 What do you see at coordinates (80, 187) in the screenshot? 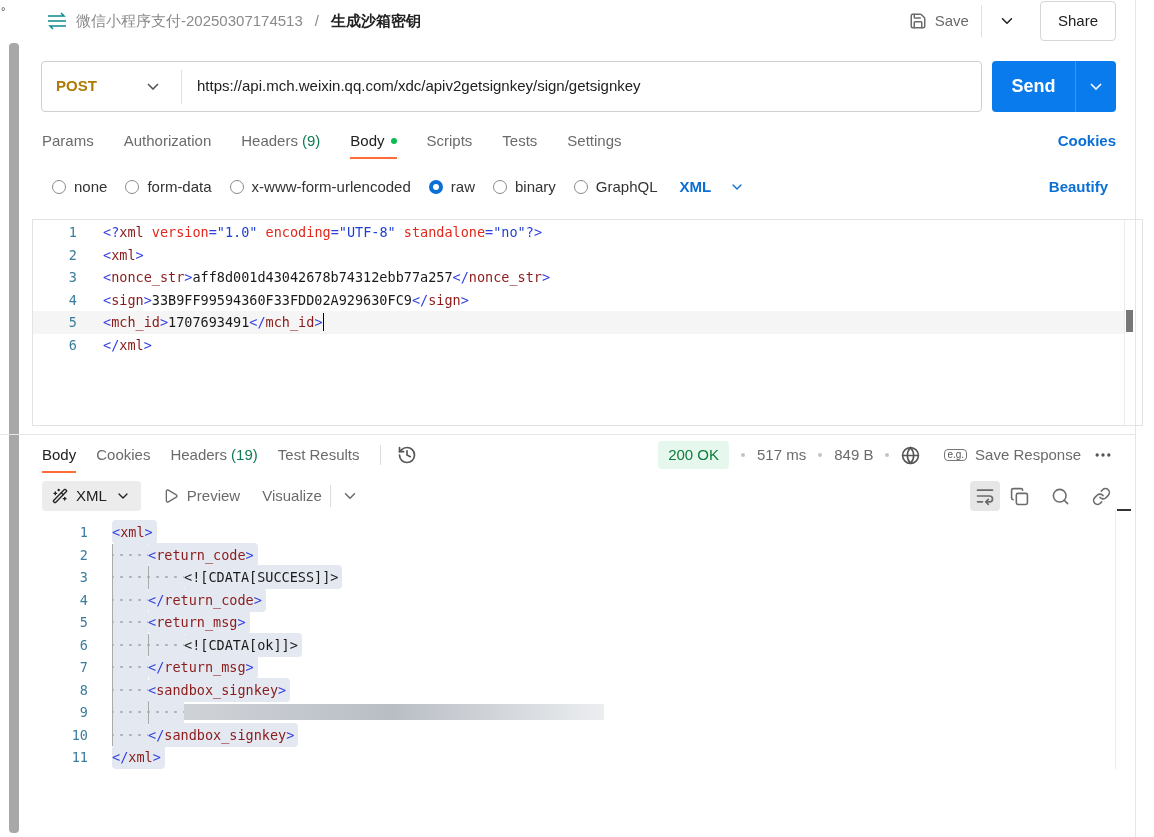
I see `radio-option: none` at bounding box center [80, 187].